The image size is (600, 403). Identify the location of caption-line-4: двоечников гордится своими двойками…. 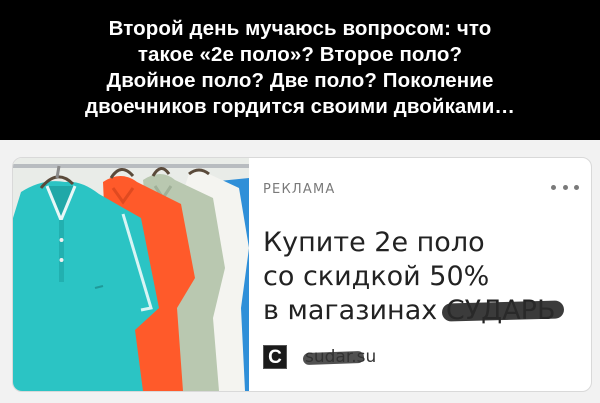
(300, 106).